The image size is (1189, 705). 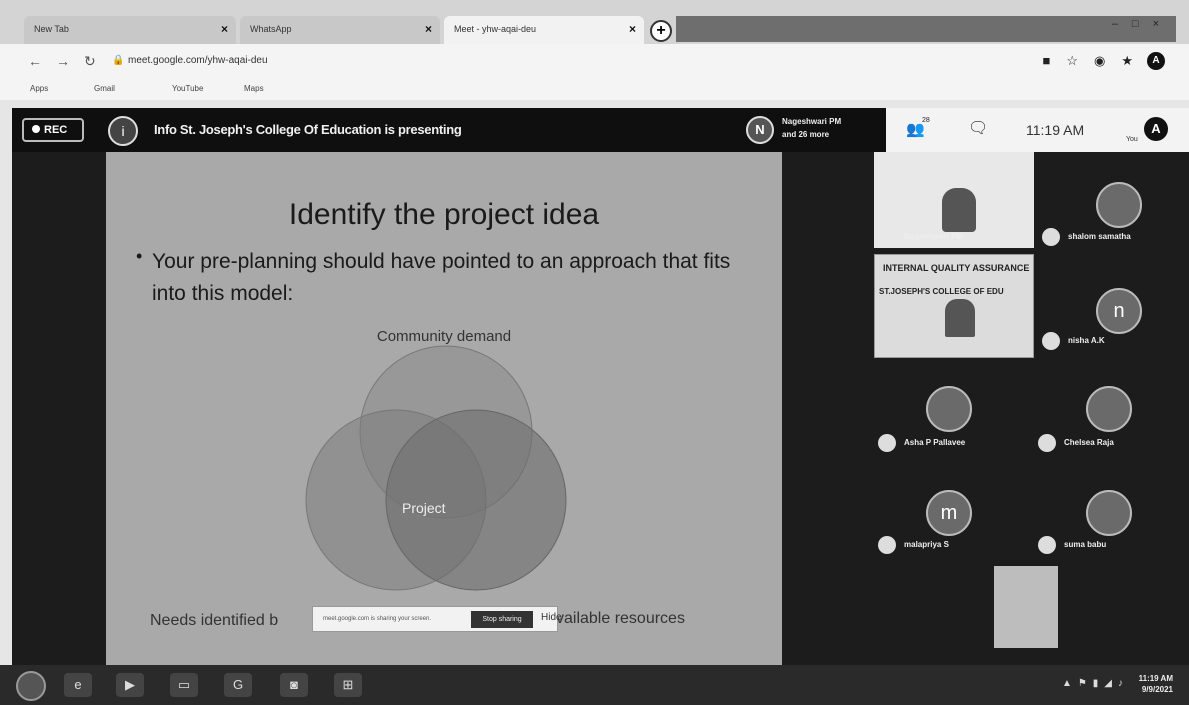 I want to click on new-tab-button: +, so click(x=661, y=31).